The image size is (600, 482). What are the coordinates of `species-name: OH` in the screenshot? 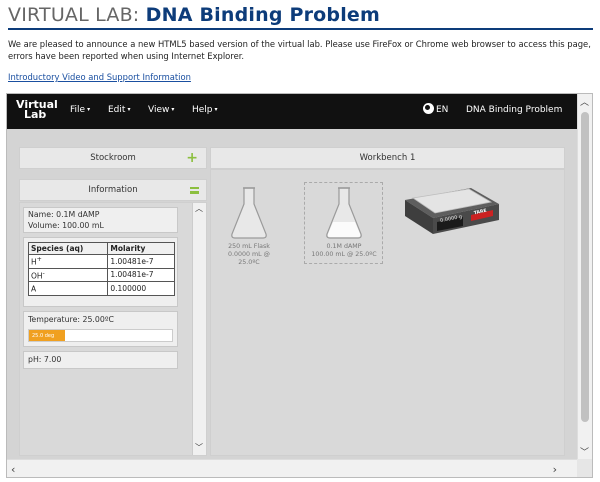 It's located at (37, 275).